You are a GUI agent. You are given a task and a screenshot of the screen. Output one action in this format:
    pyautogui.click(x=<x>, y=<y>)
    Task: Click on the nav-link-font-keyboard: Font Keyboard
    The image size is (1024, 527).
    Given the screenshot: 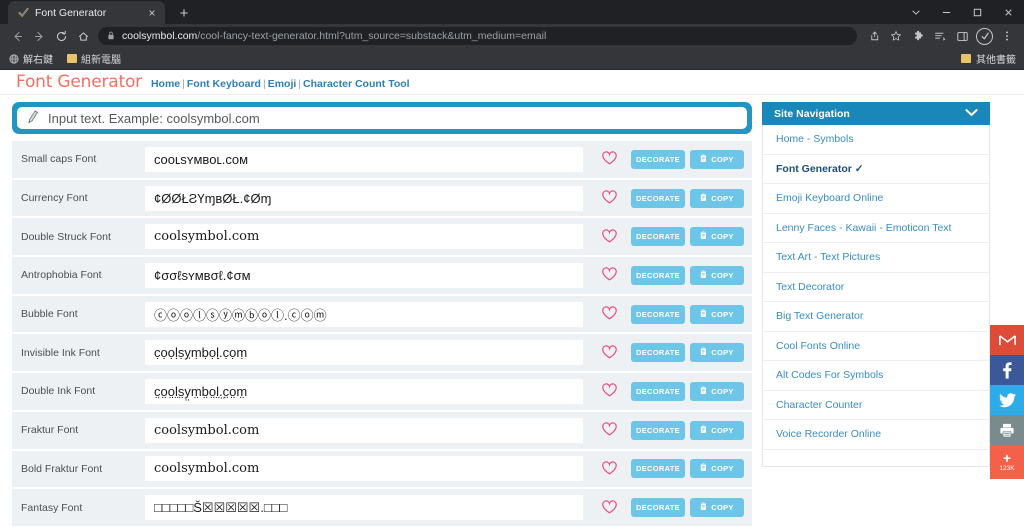 What is the action you would take?
    pyautogui.click(x=224, y=84)
    